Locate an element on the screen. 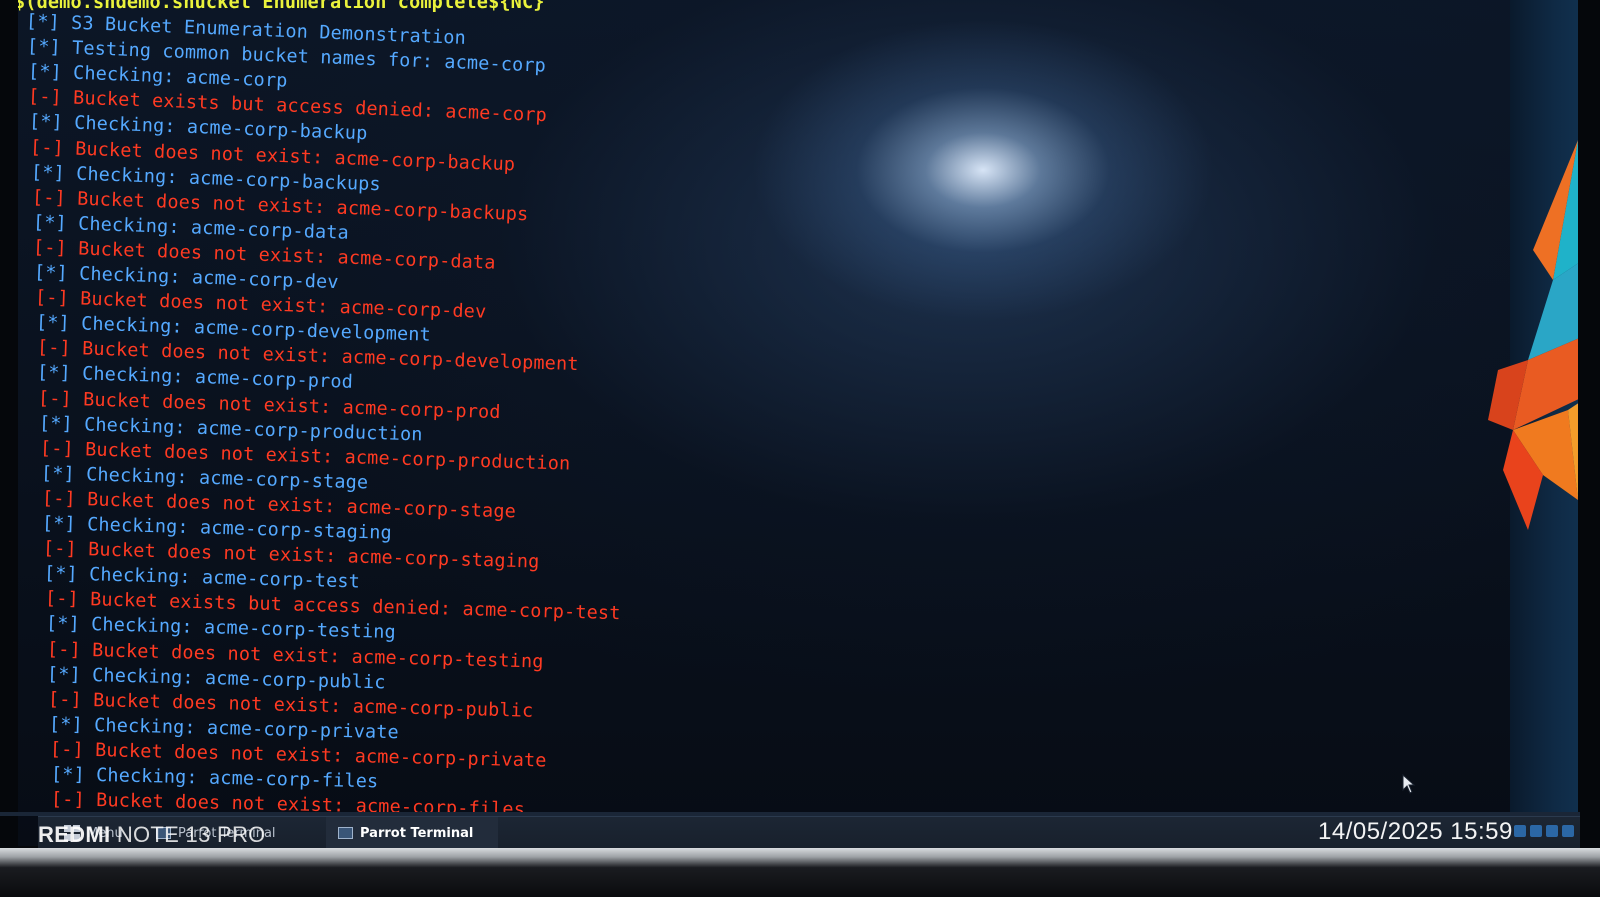 This screenshot has width=1600, height=897. photo-timestamp: 14/05/2025 15:59 is located at coordinates (1415, 831).